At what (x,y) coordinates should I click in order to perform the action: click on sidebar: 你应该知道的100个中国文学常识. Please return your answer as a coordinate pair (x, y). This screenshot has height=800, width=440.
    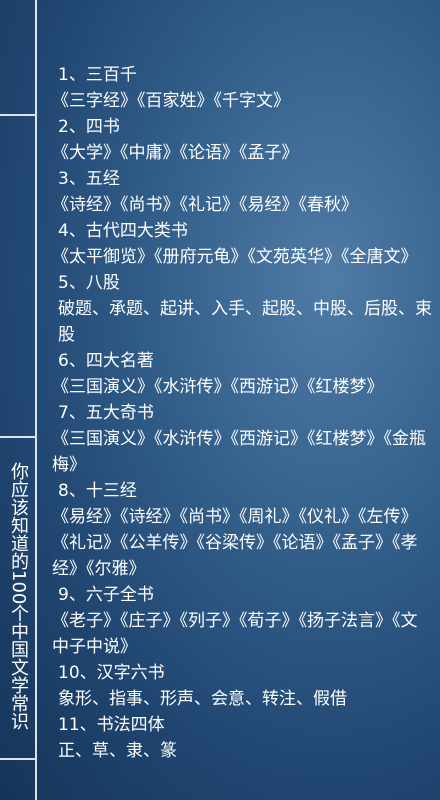
    Looking at the image, I should click on (18, 400).